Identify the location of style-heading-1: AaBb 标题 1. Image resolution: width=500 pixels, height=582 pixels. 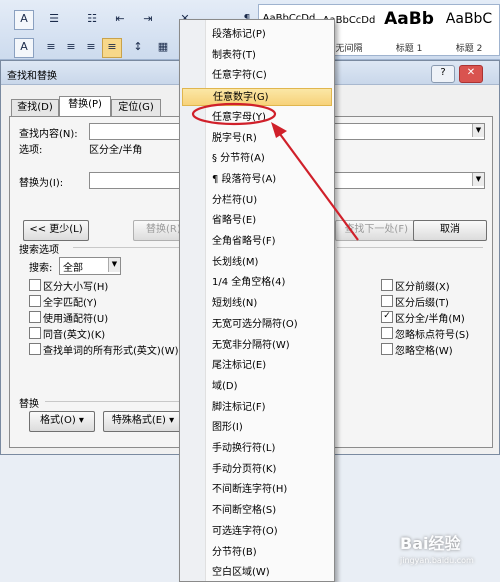
(409, 31).